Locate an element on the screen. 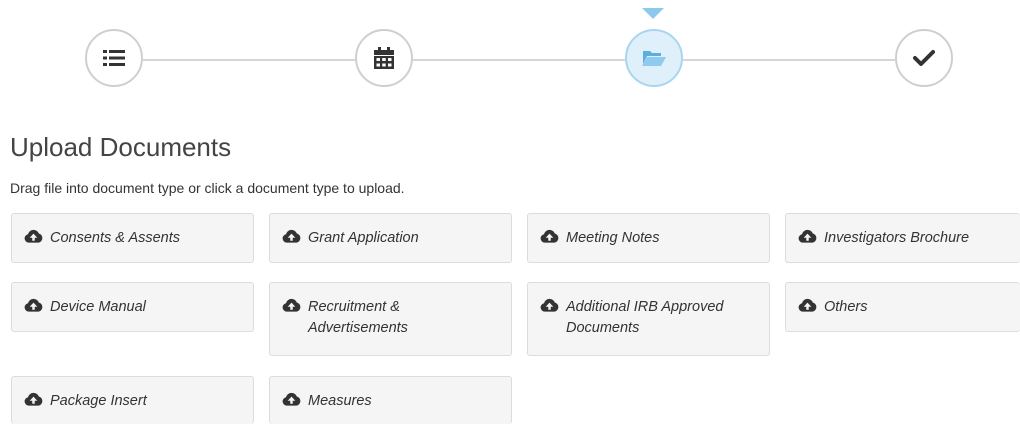  step-upload-documents is located at coordinates (654, 58).